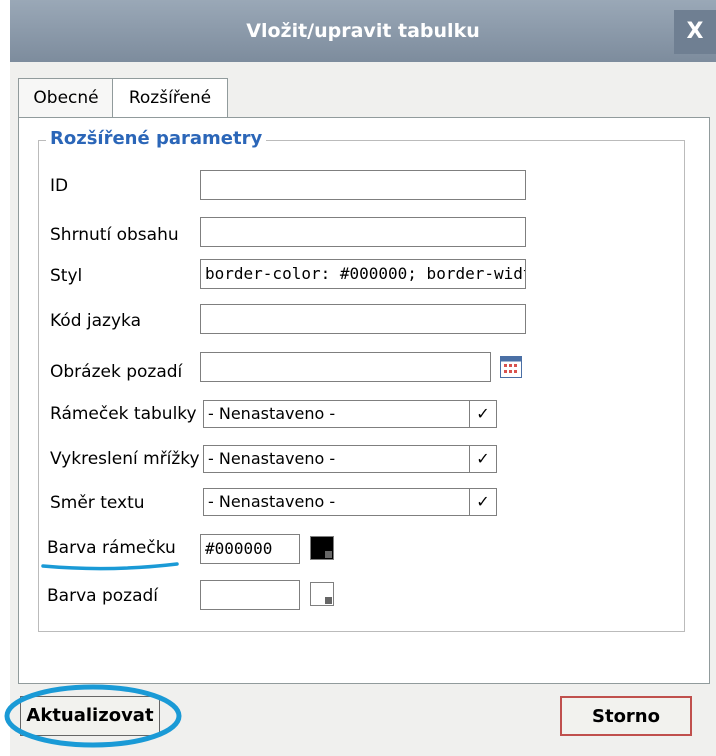  What do you see at coordinates (350, 459) in the screenshot?
I see `rules-select: - Nenastaveno - ✓` at bounding box center [350, 459].